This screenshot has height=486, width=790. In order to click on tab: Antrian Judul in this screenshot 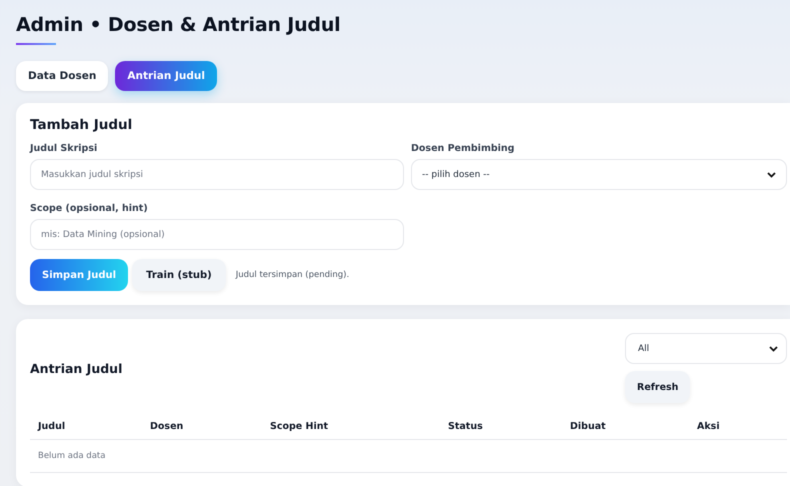, I will do `click(166, 76)`.